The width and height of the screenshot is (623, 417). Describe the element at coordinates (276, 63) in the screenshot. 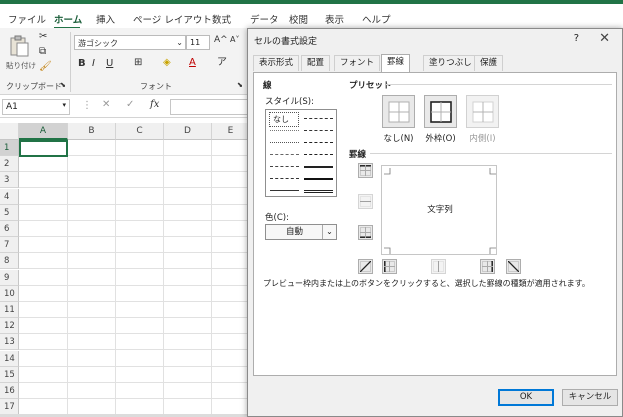

I see `tab-number-format: 表示形式` at that location.